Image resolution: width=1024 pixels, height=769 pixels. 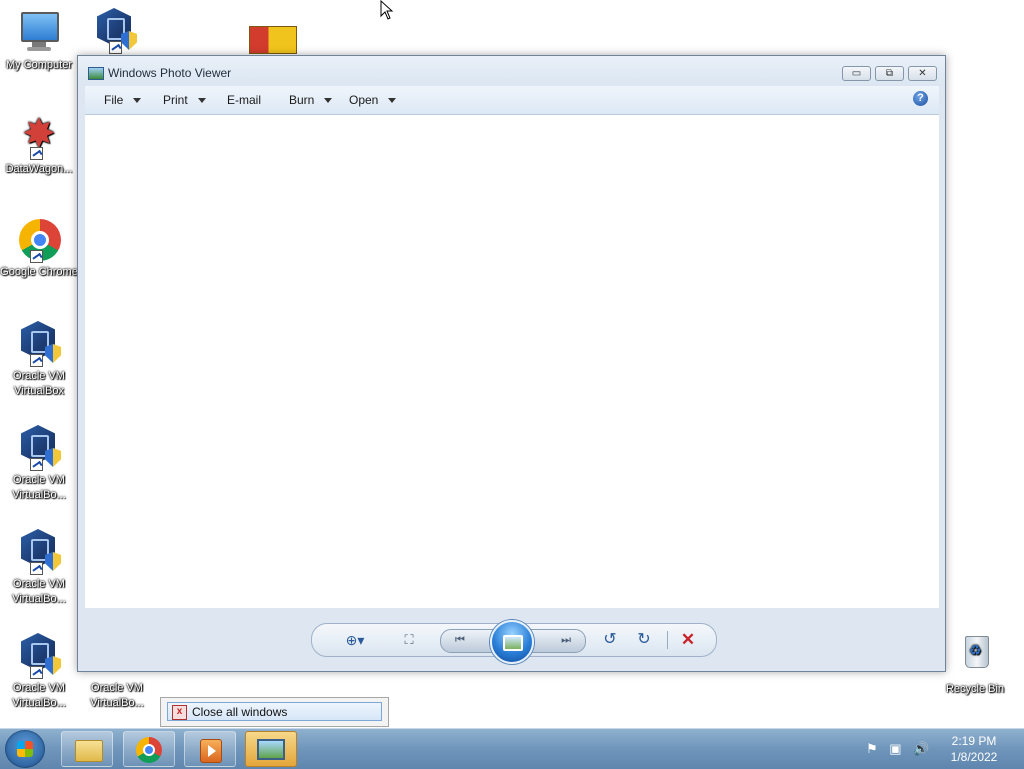 I want to click on desktop-icon-virtualbox: Oracle VM VirtualBox, so click(x=39, y=359).